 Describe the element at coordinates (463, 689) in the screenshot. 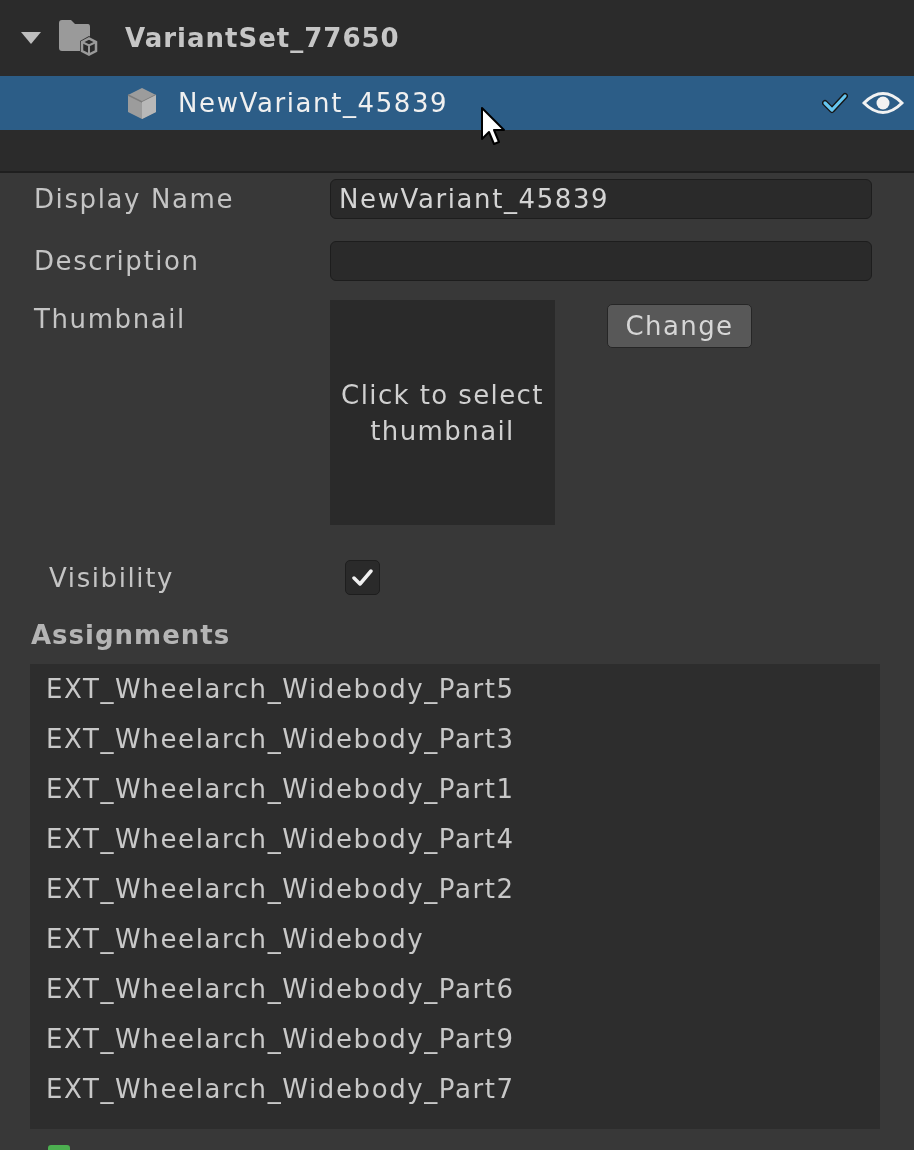

I see `assignment-item: EXT_Wheelarch_Widebody_Part5` at that location.